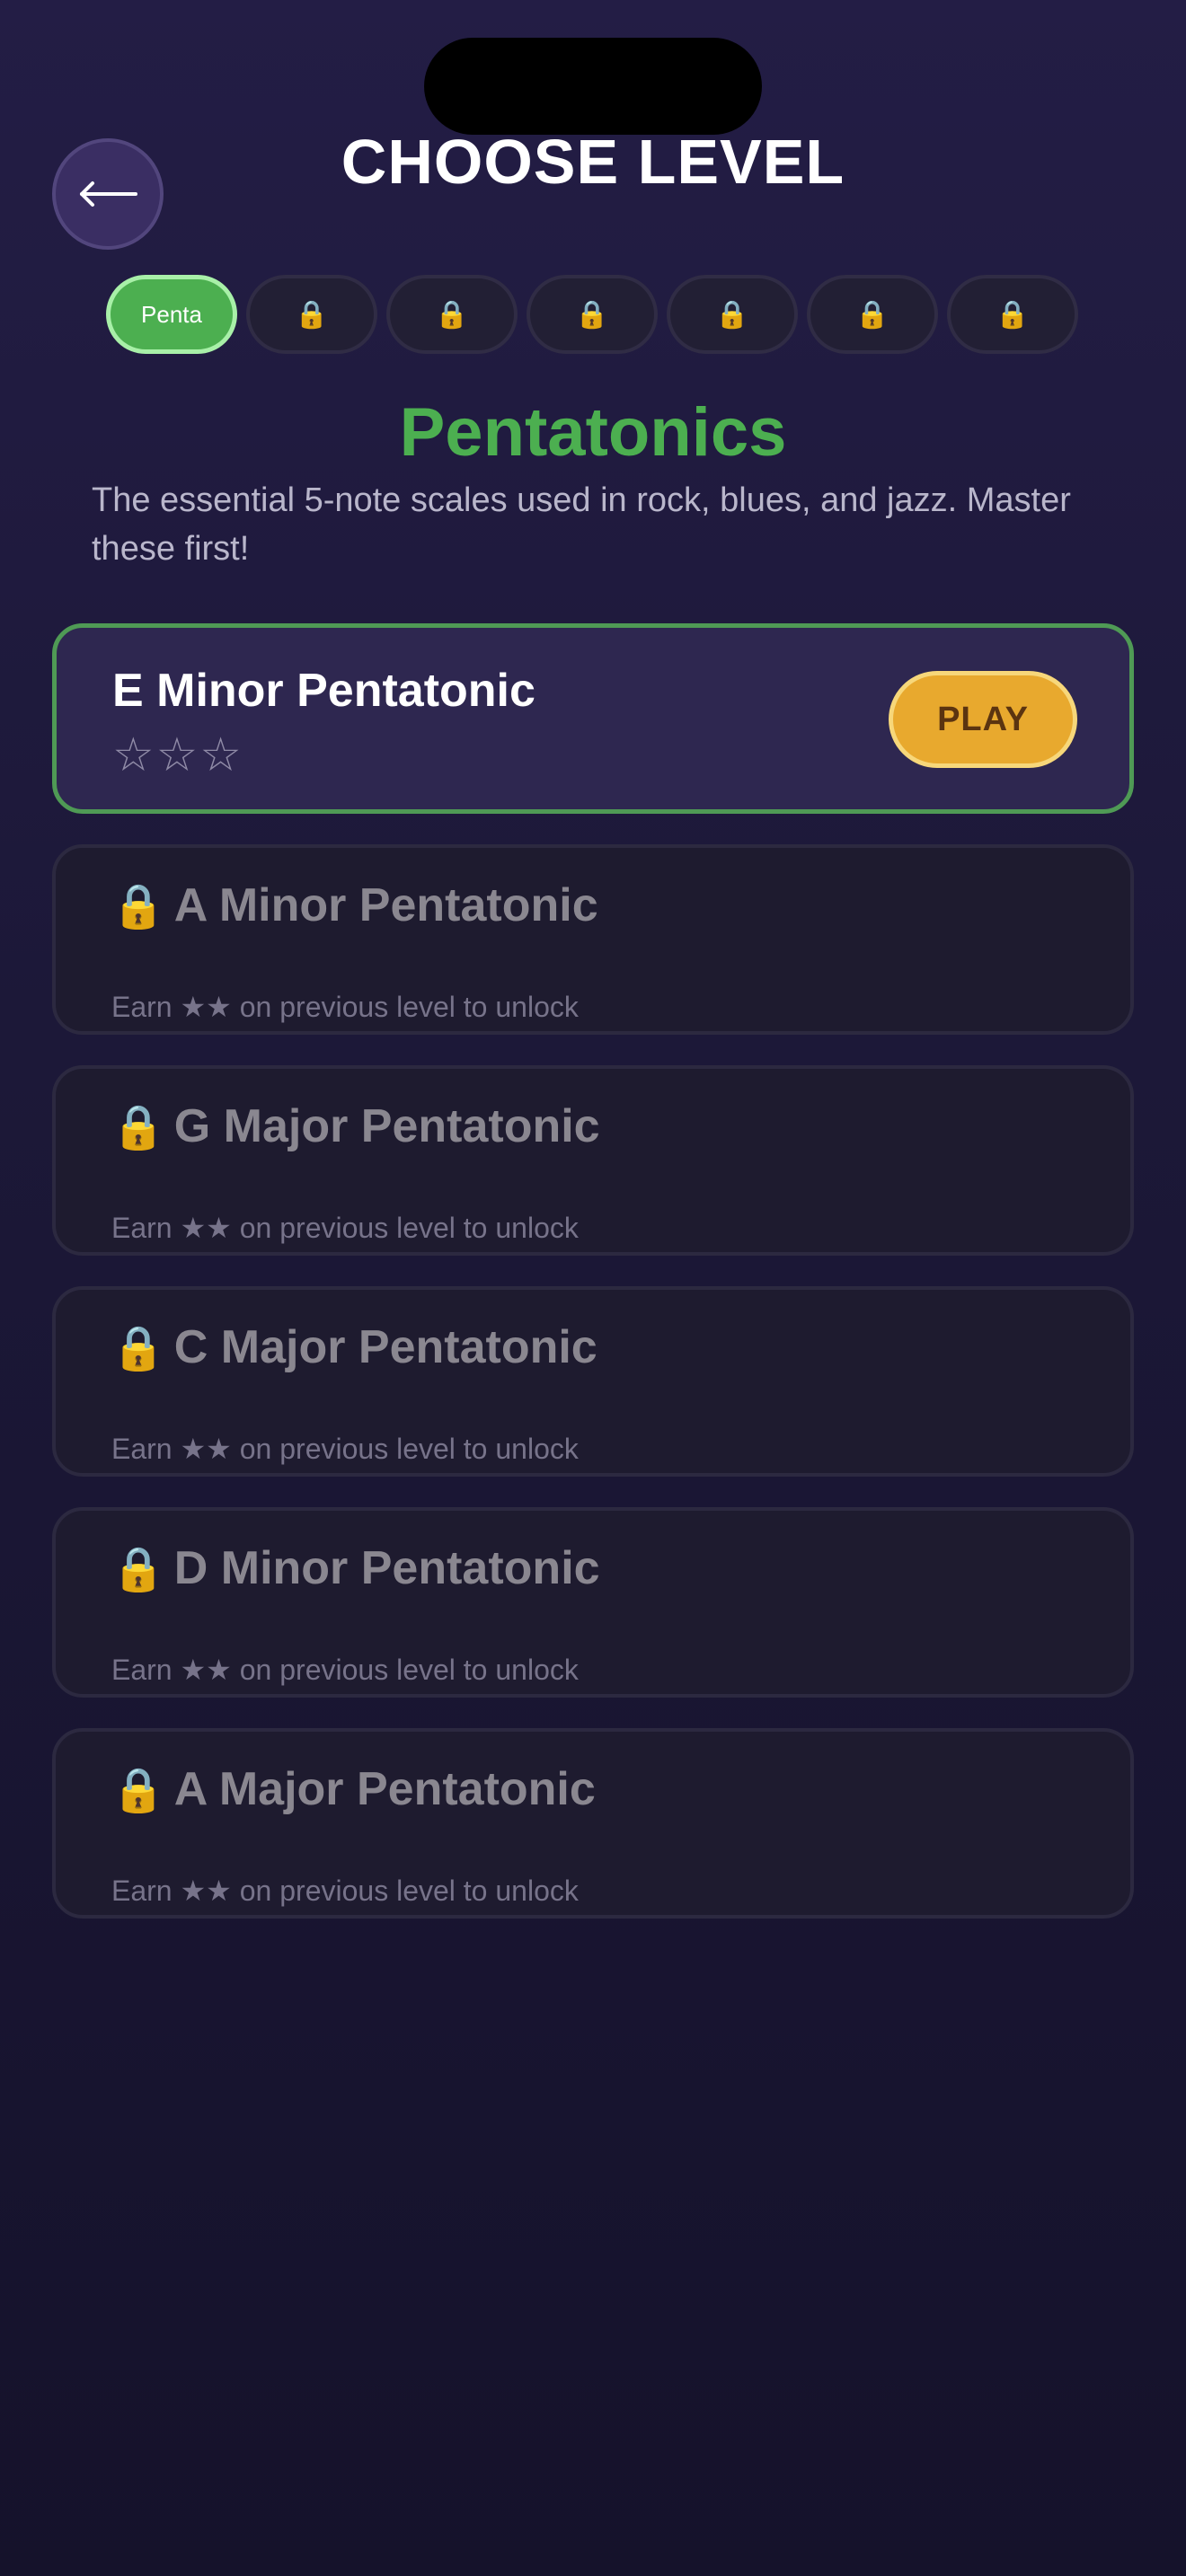 The height and width of the screenshot is (2576, 1186). What do you see at coordinates (983, 719) in the screenshot?
I see `play-button: PLAY` at bounding box center [983, 719].